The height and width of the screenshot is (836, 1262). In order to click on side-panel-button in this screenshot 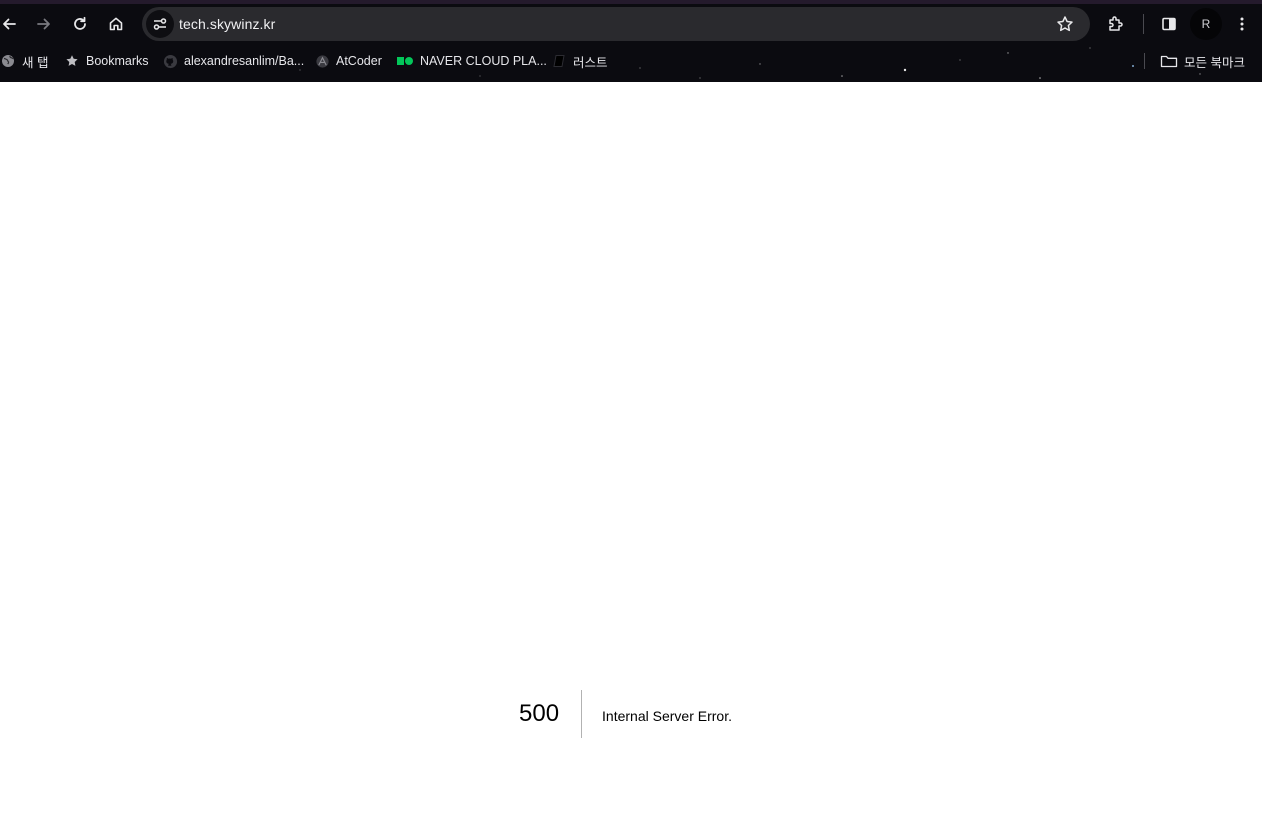, I will do `click(1169, 24)`.